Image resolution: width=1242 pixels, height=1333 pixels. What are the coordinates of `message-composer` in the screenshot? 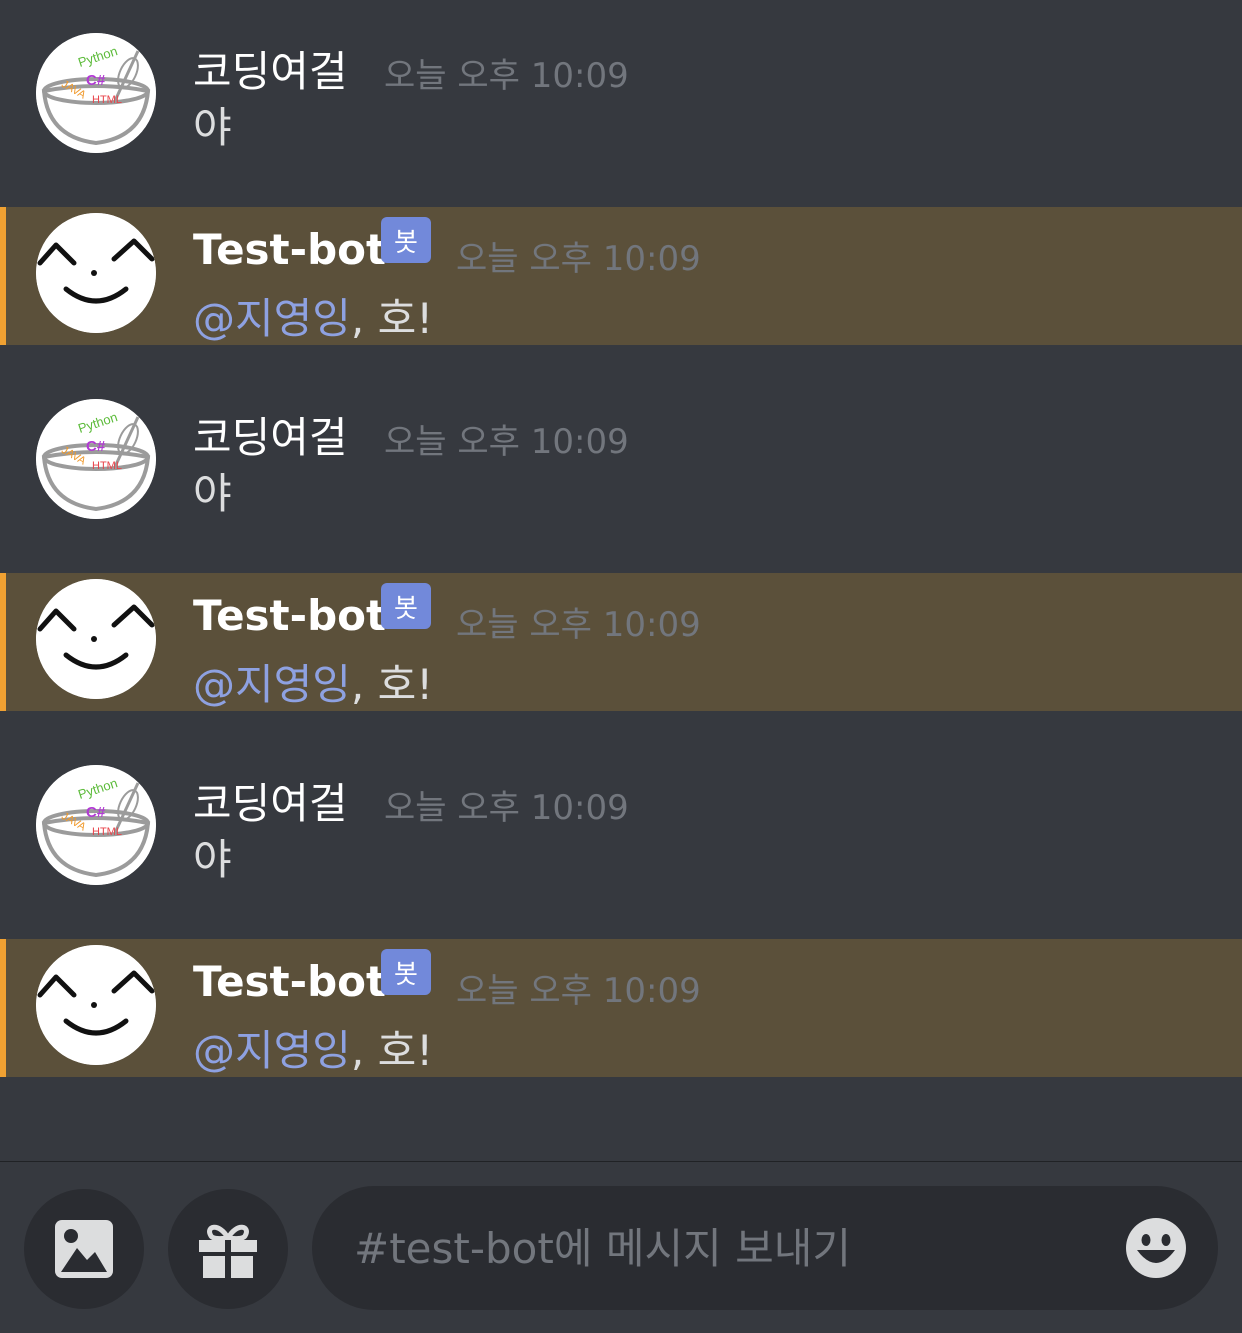 It's located at (621, 1247).